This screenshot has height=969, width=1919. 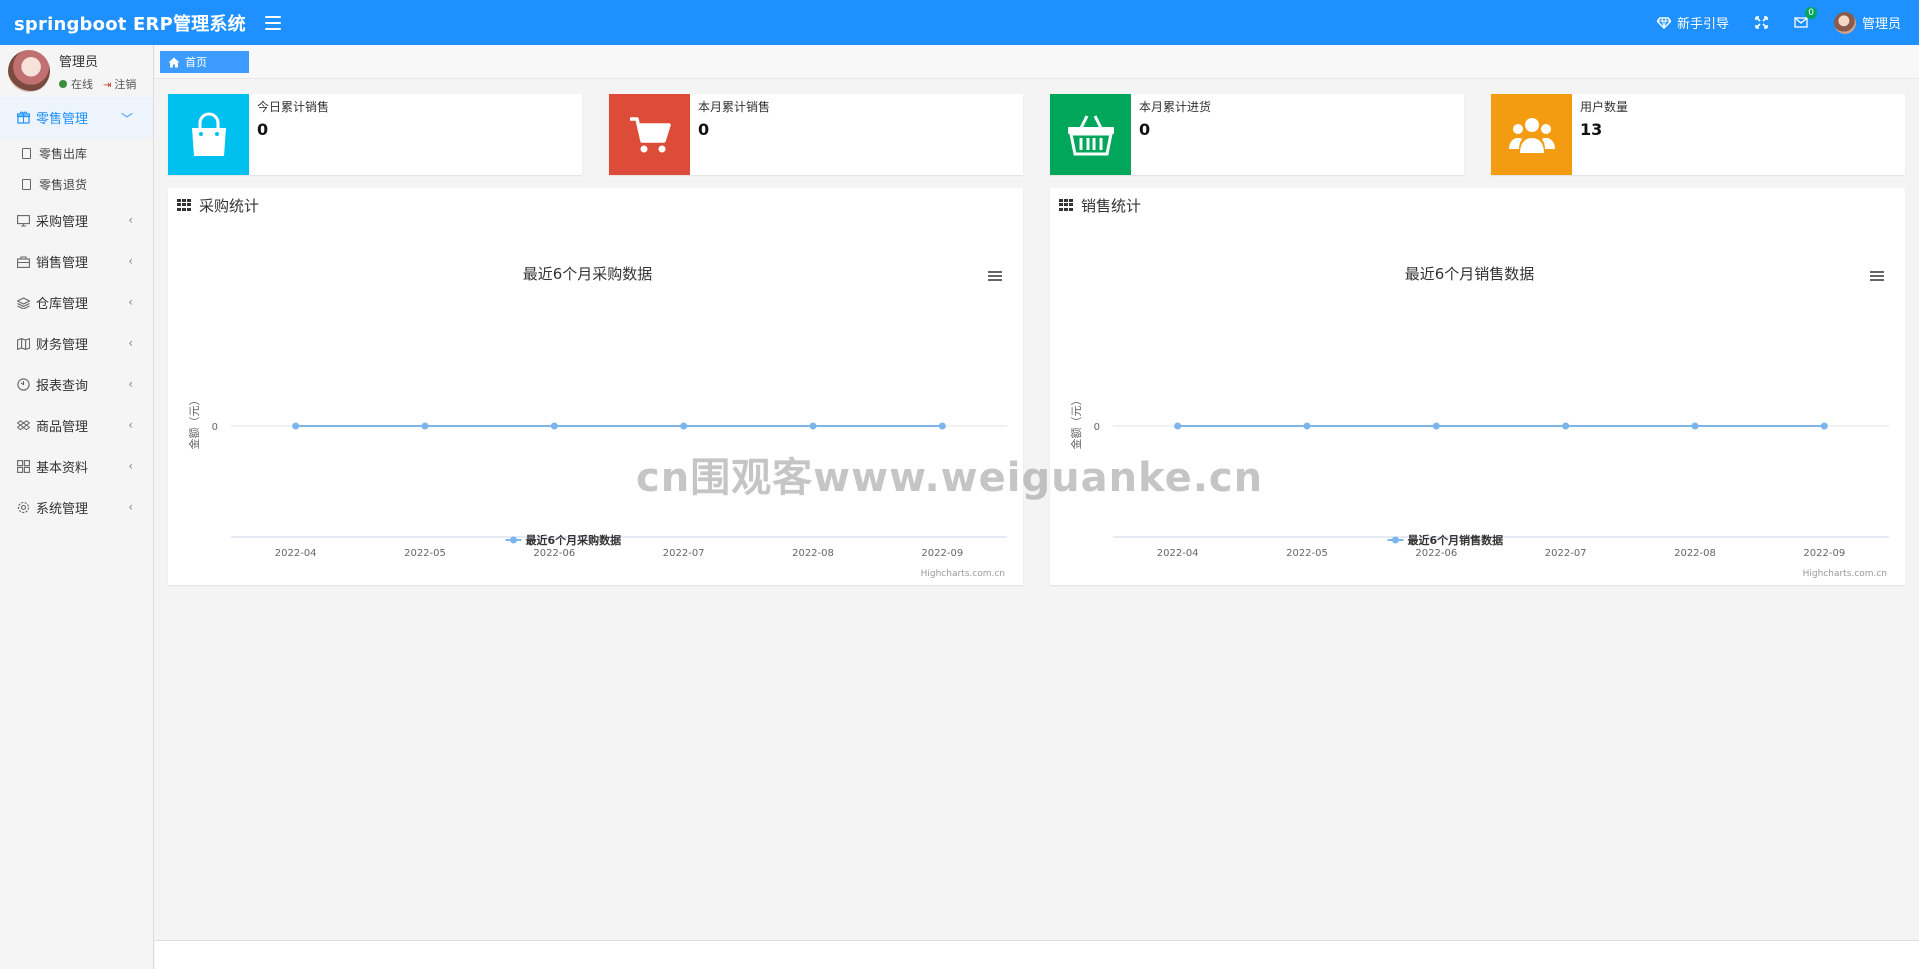 What do you see at coordinates (1695, 553) in the screenshot?
I see `x-tick-label: 2022-08` at bounding box center [1695, 553].